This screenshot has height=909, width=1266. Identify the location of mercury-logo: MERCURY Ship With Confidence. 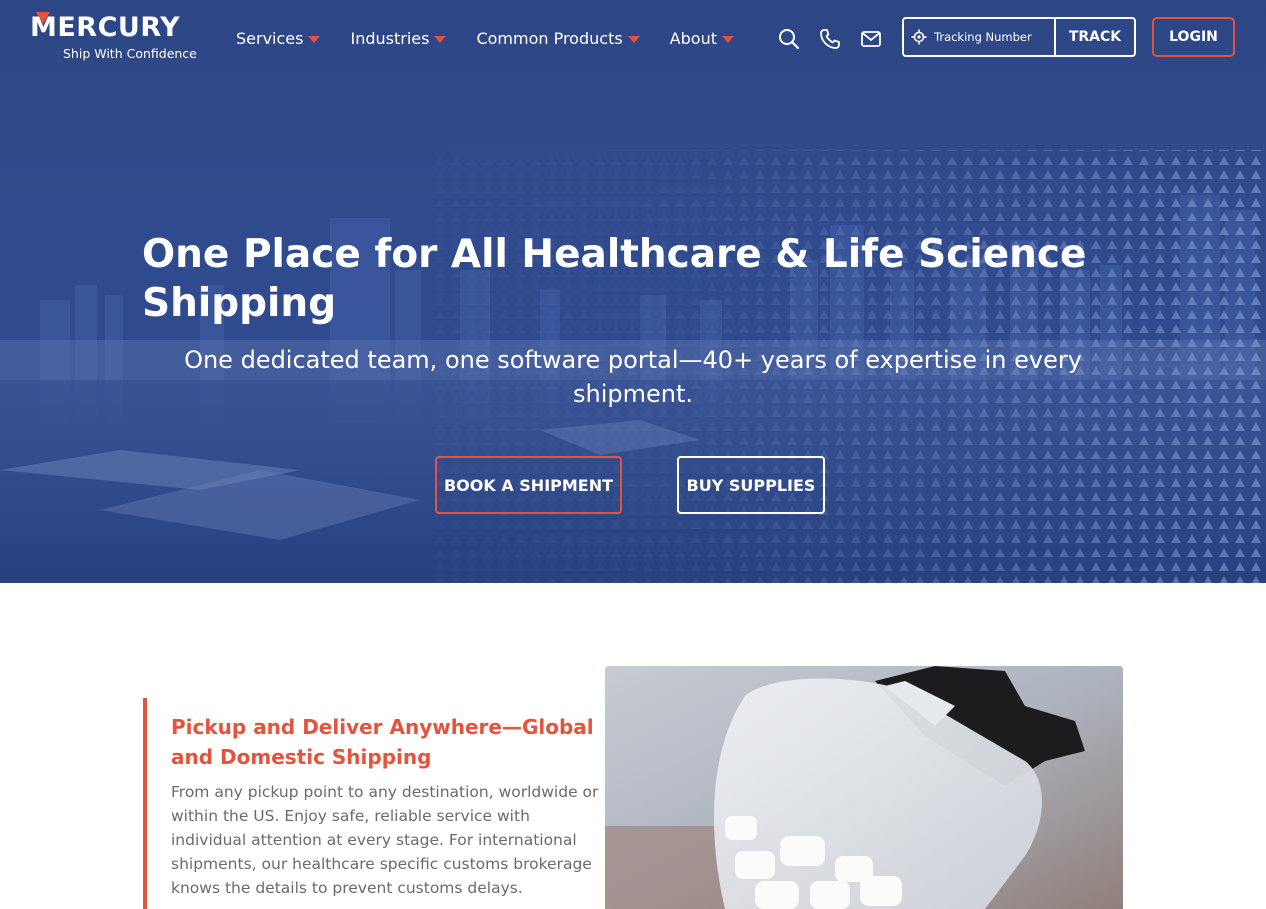
(120, 37).